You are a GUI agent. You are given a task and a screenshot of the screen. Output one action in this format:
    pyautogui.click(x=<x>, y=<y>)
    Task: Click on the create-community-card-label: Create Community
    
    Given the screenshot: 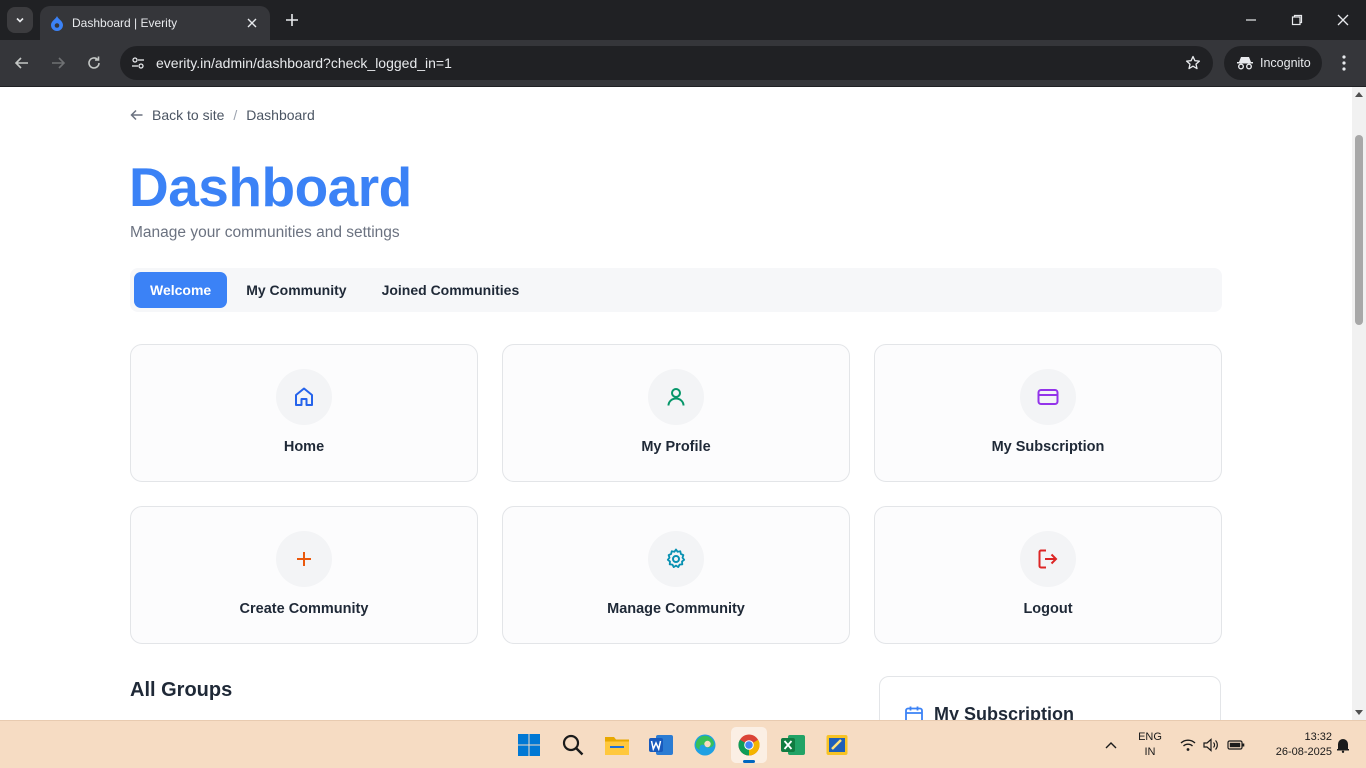 What is the action you would take?
    pyautogui.click(x=304, y=609)
    